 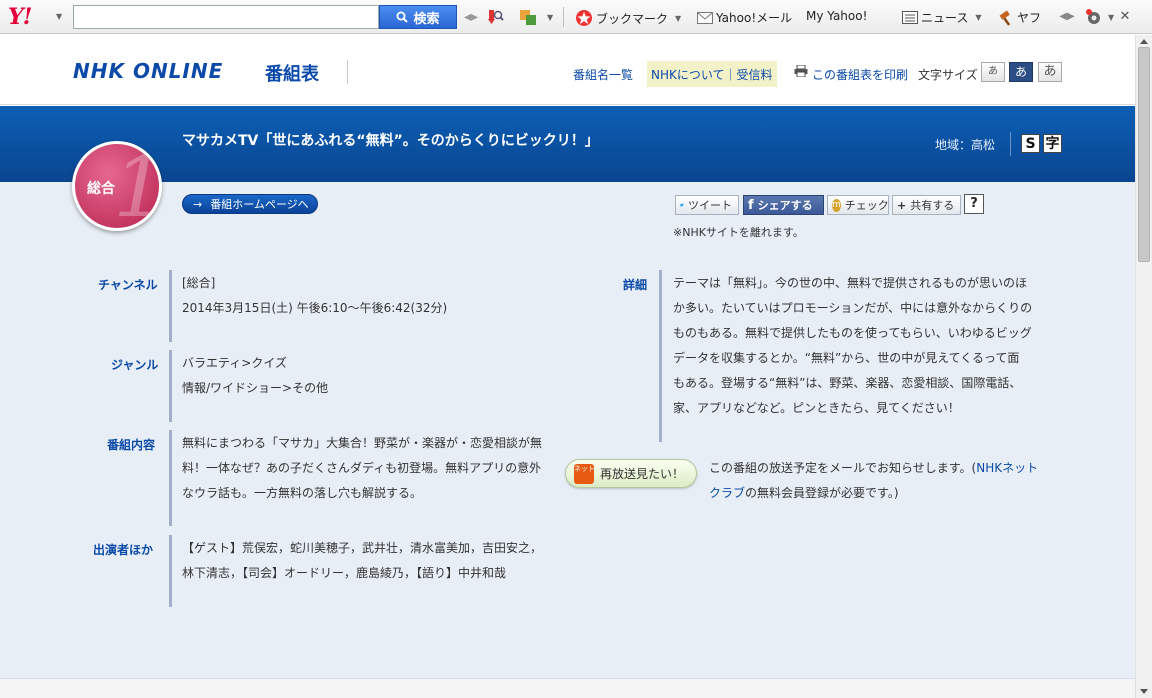 What do you see at coordinates (390, 141) in the screenshot?
I see `program-title: マサカメTV「世にあふれる“無料”。そのからくりにビックリ！」` at bounding box center [390, 141].